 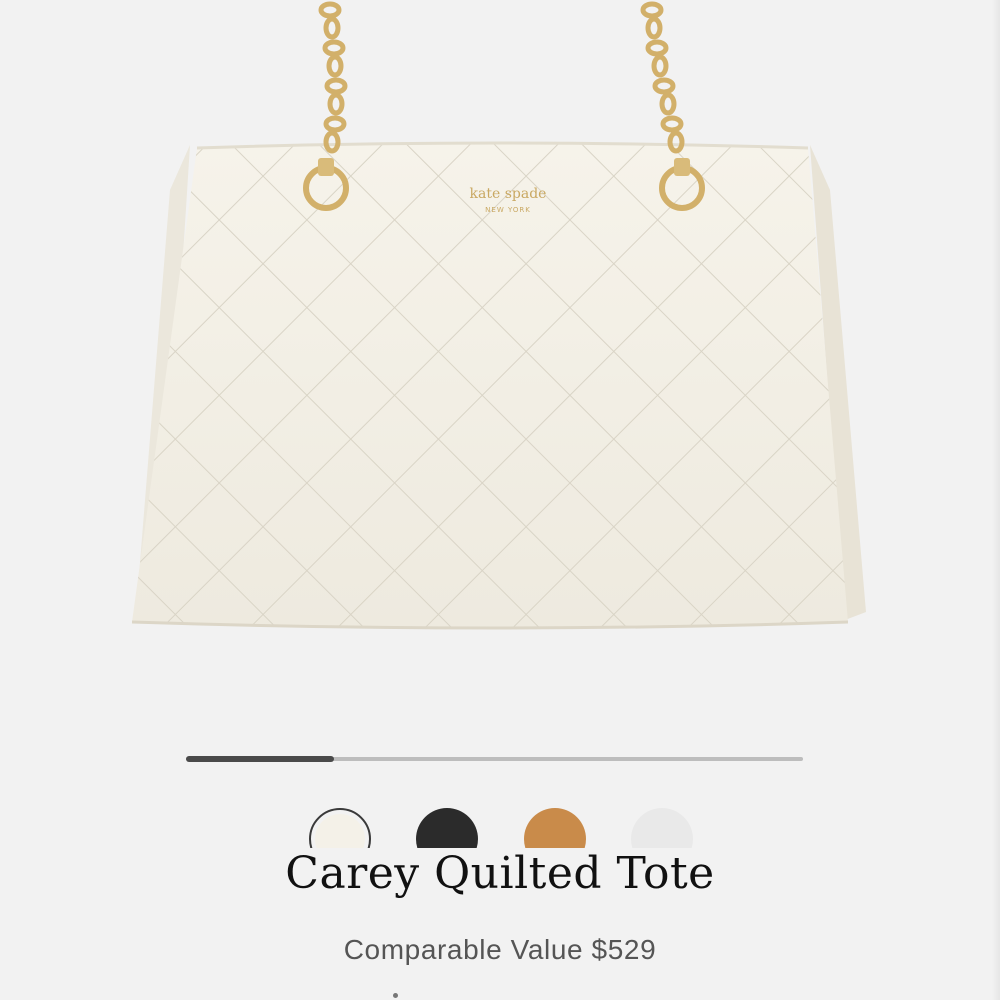 What do you see at coordinates (447, 828) in the screenshot?
I see `swatch-black` at bounding box center [447, 828].